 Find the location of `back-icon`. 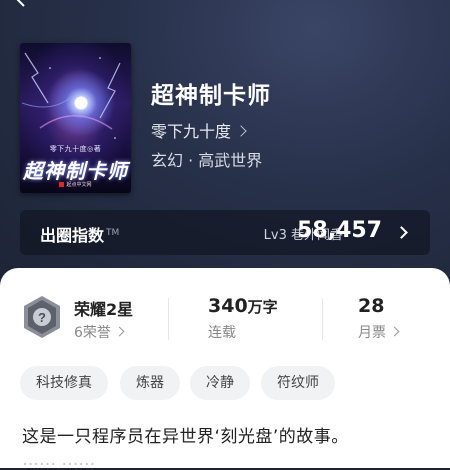

back-icon is located at coordinates (22, 5).